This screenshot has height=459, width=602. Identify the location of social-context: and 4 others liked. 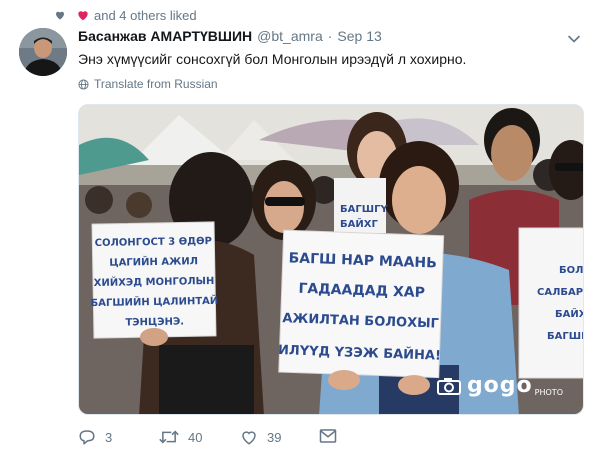
(125, 15).